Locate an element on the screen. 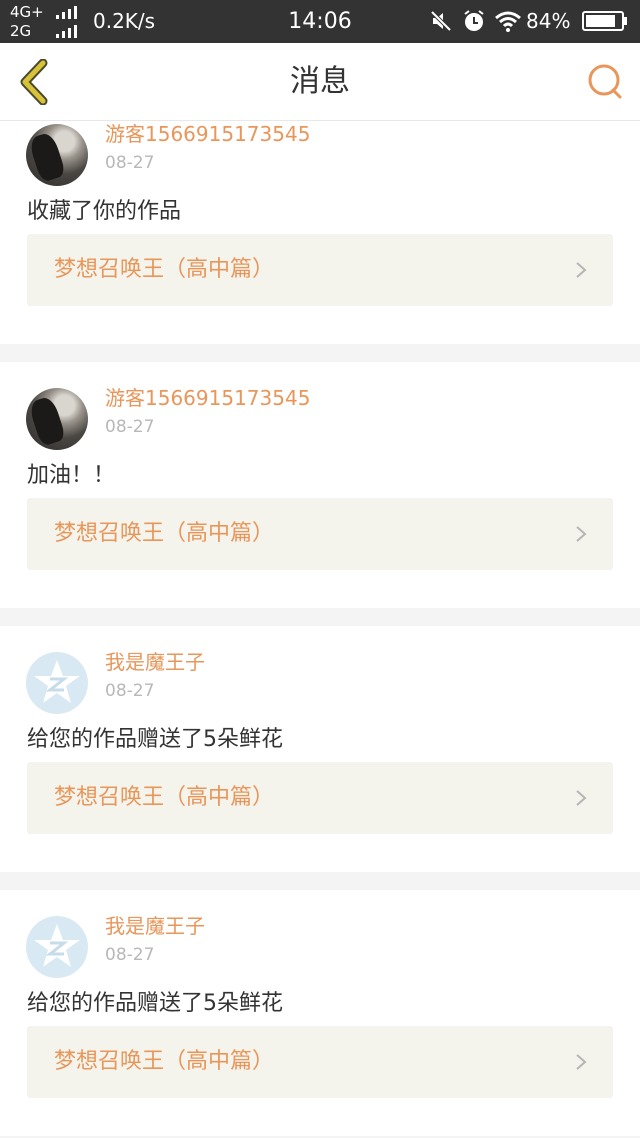  search-icon is located at coordinates (605, 81).